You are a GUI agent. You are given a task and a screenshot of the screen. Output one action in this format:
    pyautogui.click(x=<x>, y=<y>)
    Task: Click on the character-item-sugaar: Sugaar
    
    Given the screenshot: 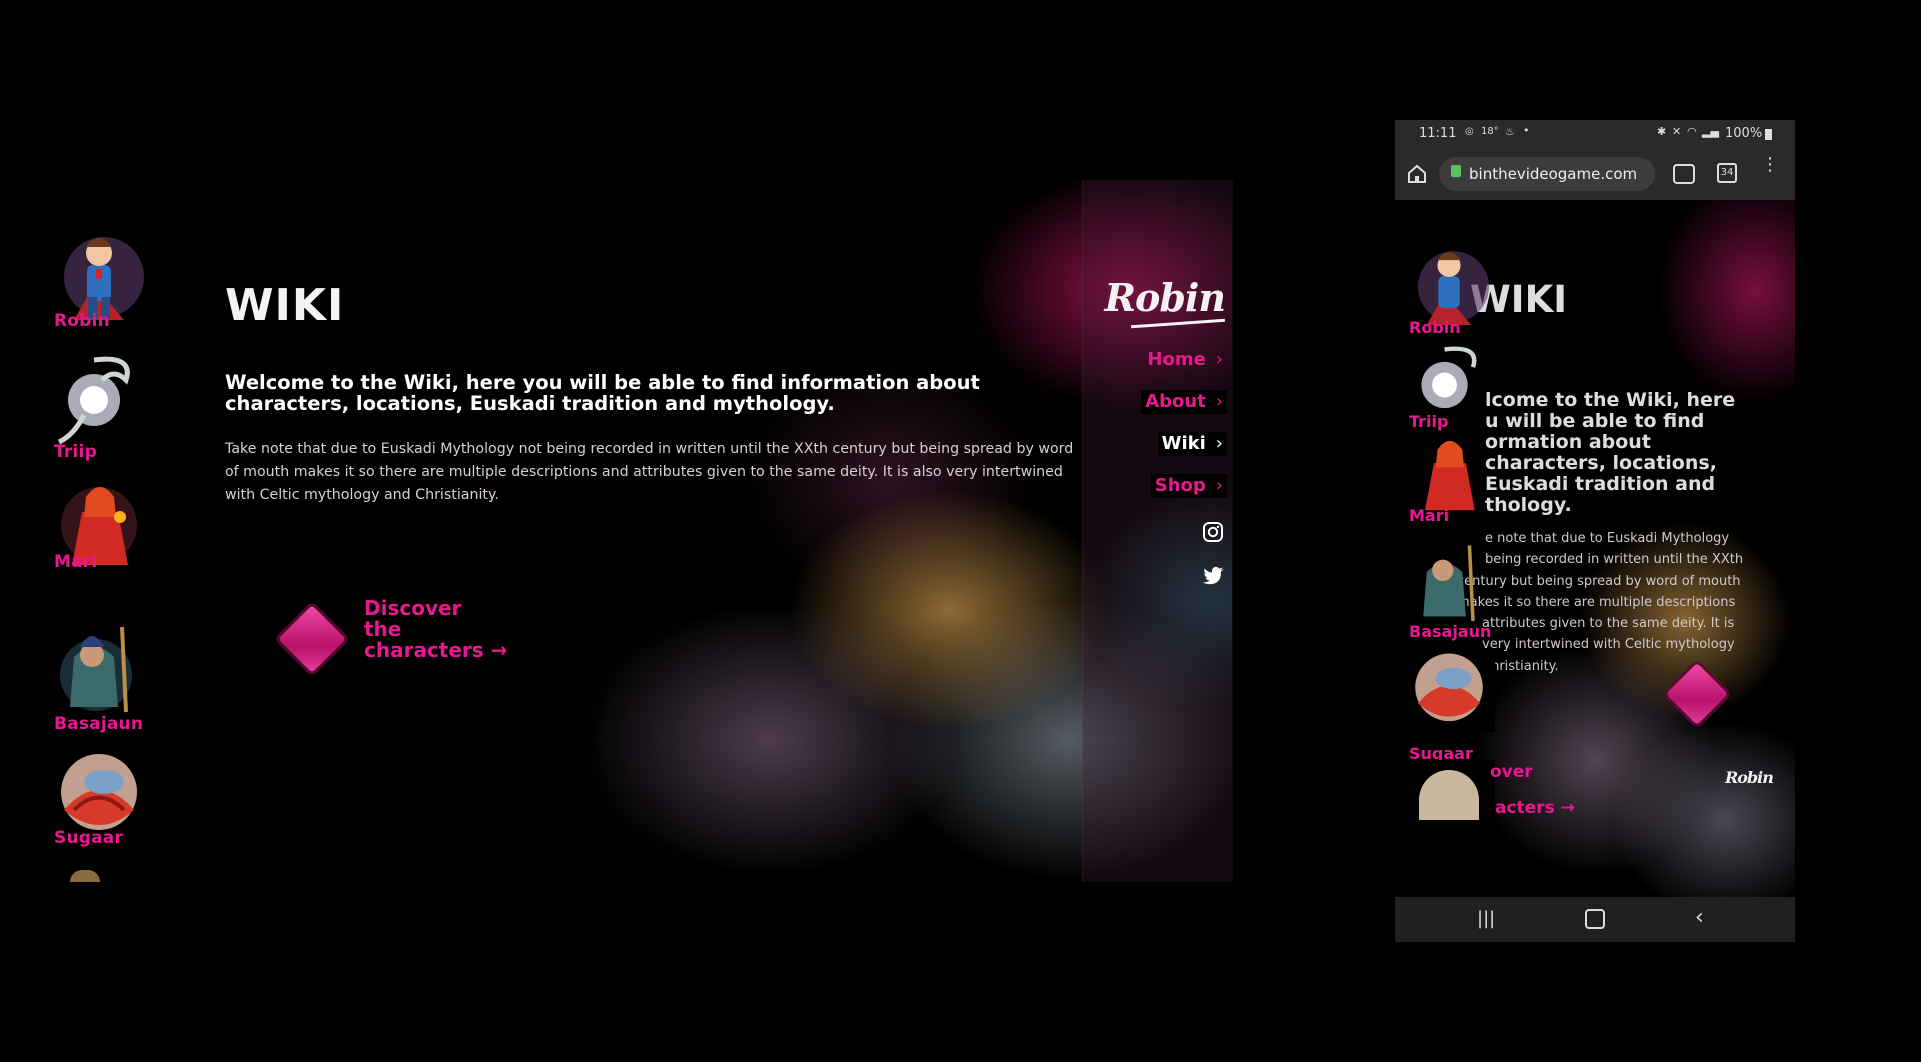 What is the action you would take?
    pyautogui.click(x=104, y=799)
    